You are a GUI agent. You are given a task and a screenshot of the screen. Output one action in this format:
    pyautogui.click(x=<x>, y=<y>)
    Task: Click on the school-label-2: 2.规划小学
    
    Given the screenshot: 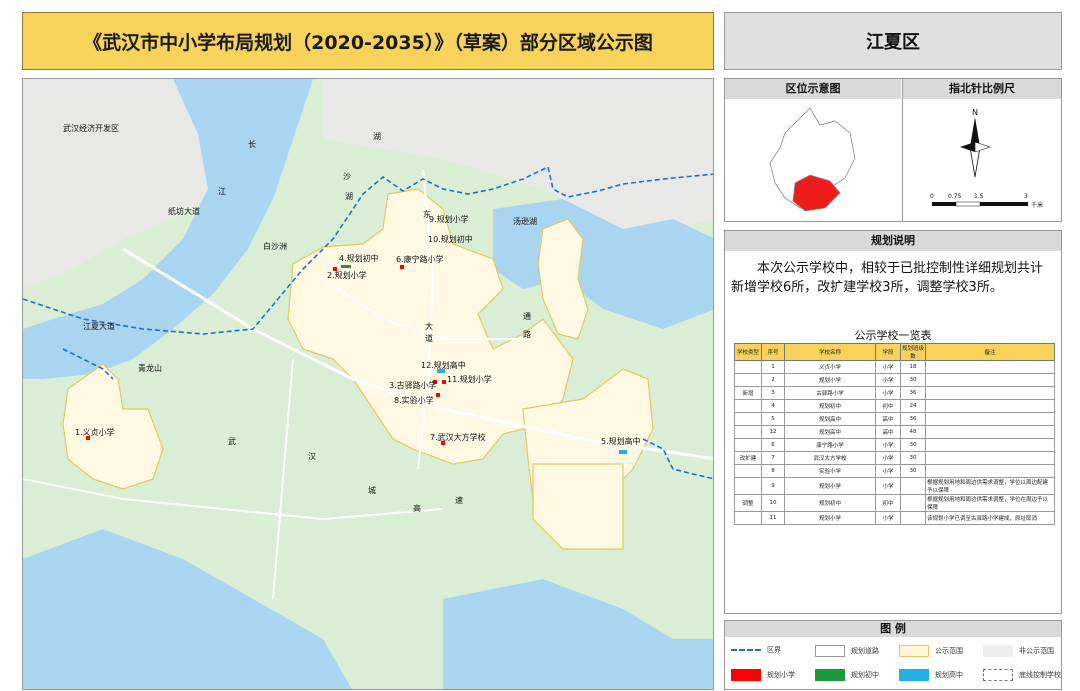 What is the action you would take?
    pyautogui.click(x=347, y=275)
    